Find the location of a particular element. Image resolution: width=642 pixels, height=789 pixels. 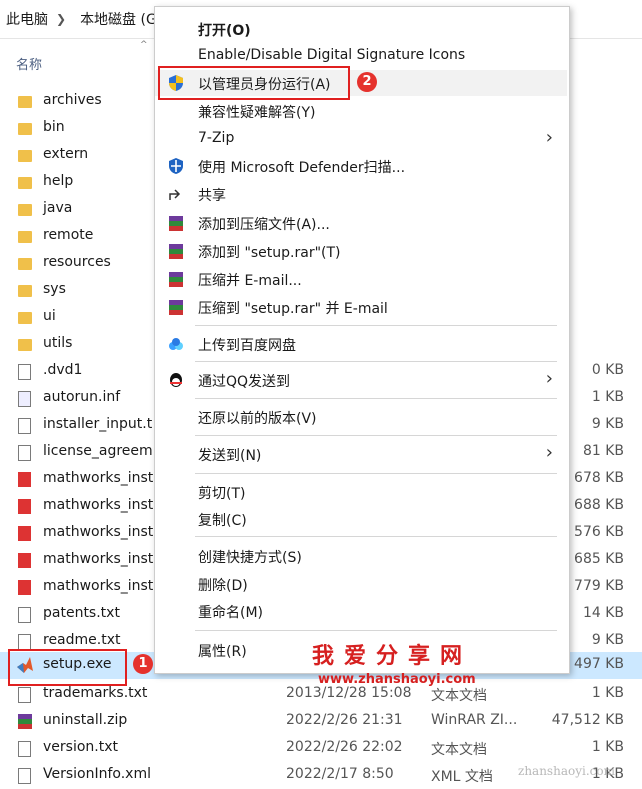

context-menu-item: 压缩到 "setup.rar" 并 E-mail is located at coordinates (361, 307).